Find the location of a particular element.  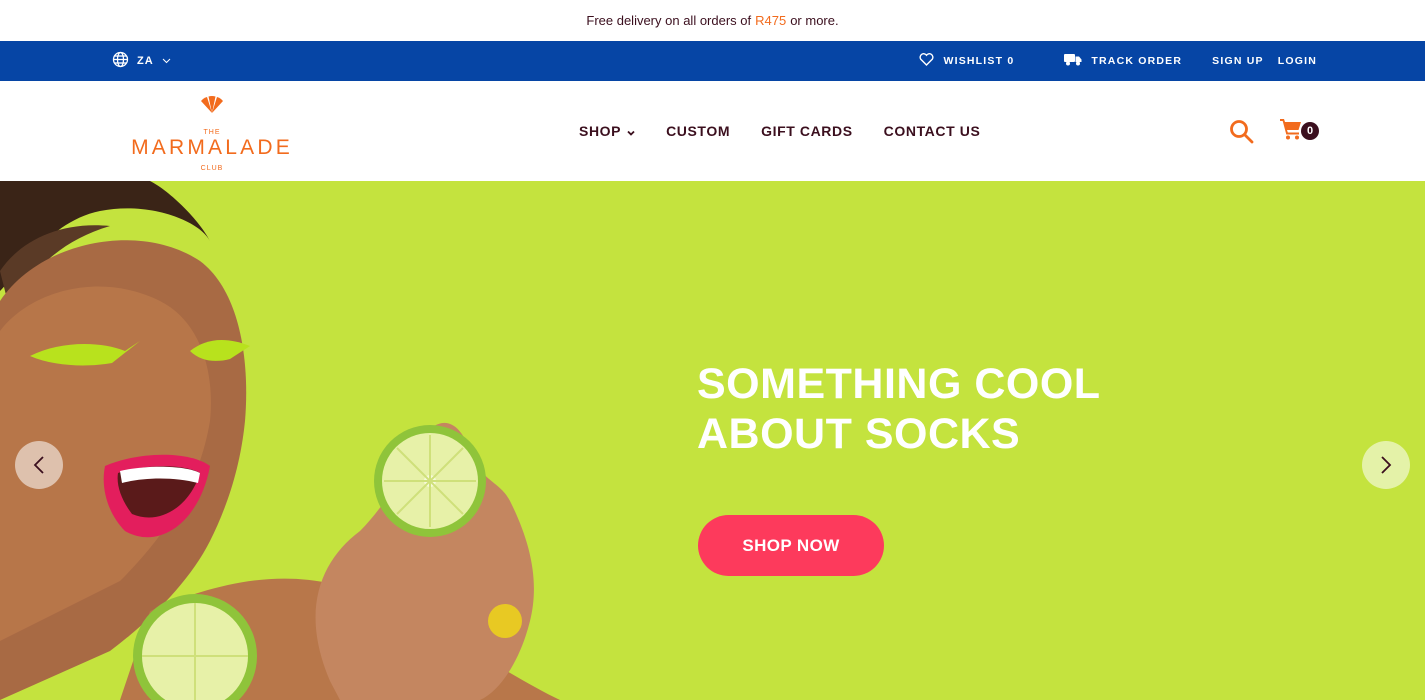

region-label: ZA is located at coordinates (145, 61).